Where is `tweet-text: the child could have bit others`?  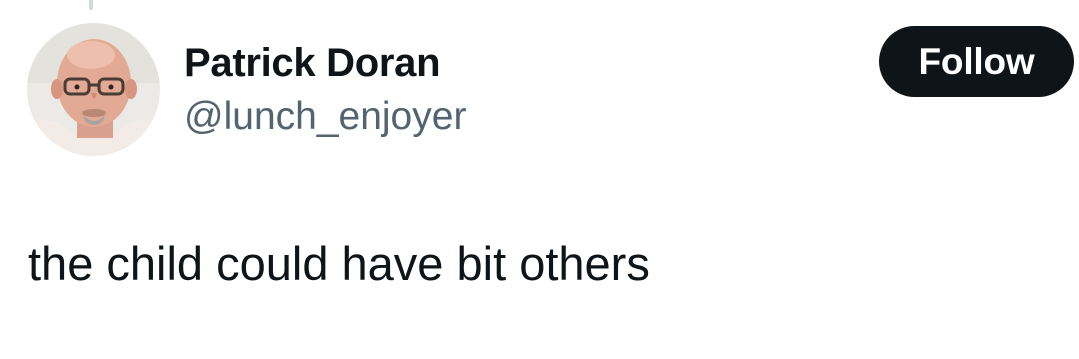
tweet-text: the child could have bit others is located at coordinates (339, 263).